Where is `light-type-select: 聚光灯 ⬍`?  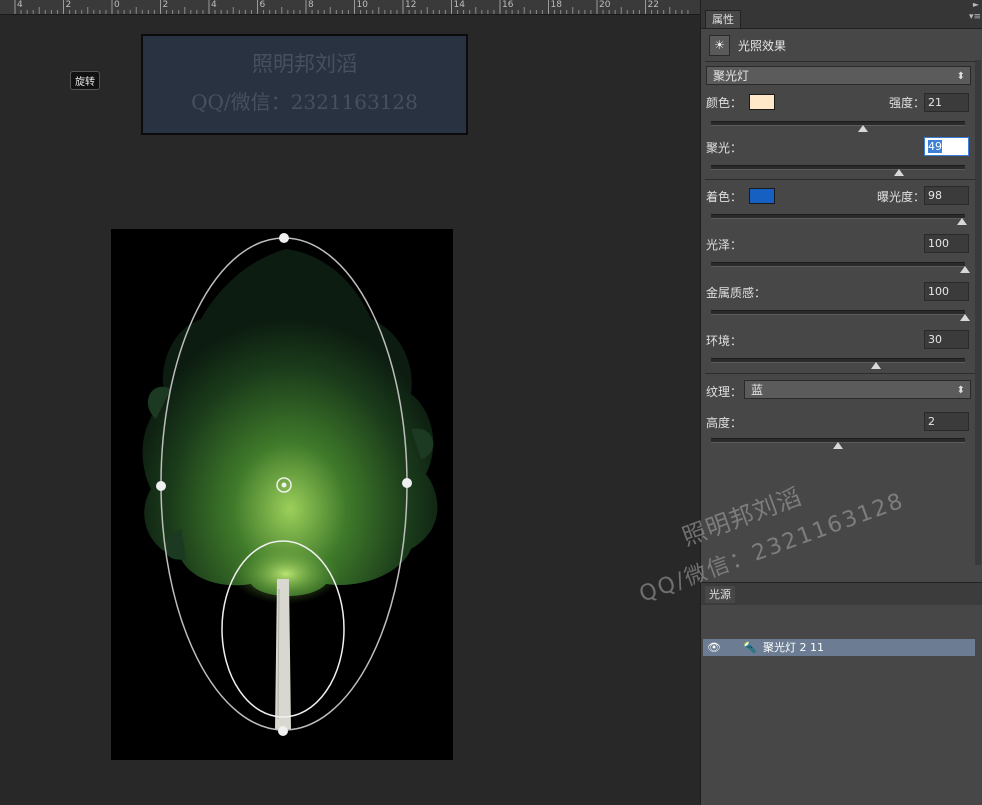
light-type-select: 聚光灯 ⬍ is located at coordinates (838, 75).